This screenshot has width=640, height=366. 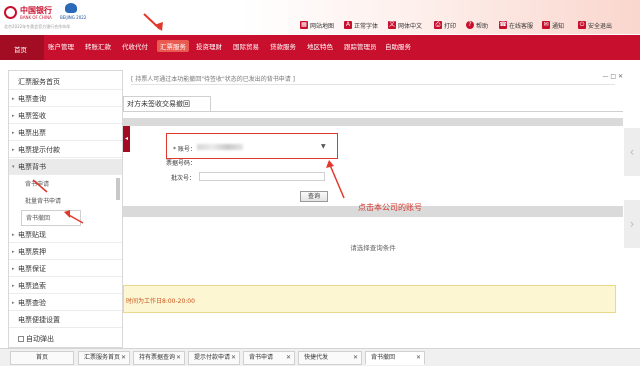 What do you see at coordinates (632, 152) in the screenshot?
I see `scroll-prev-icon: ‹` at bounding box center [632, 152].